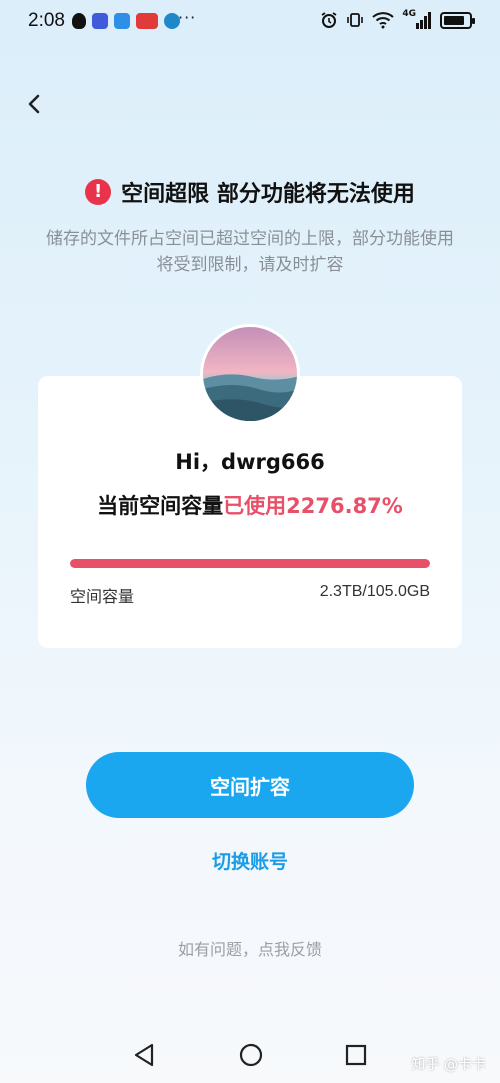  Describe the element at coordinates (122, 21) in the screenshot. I see `message-icon` at that location.